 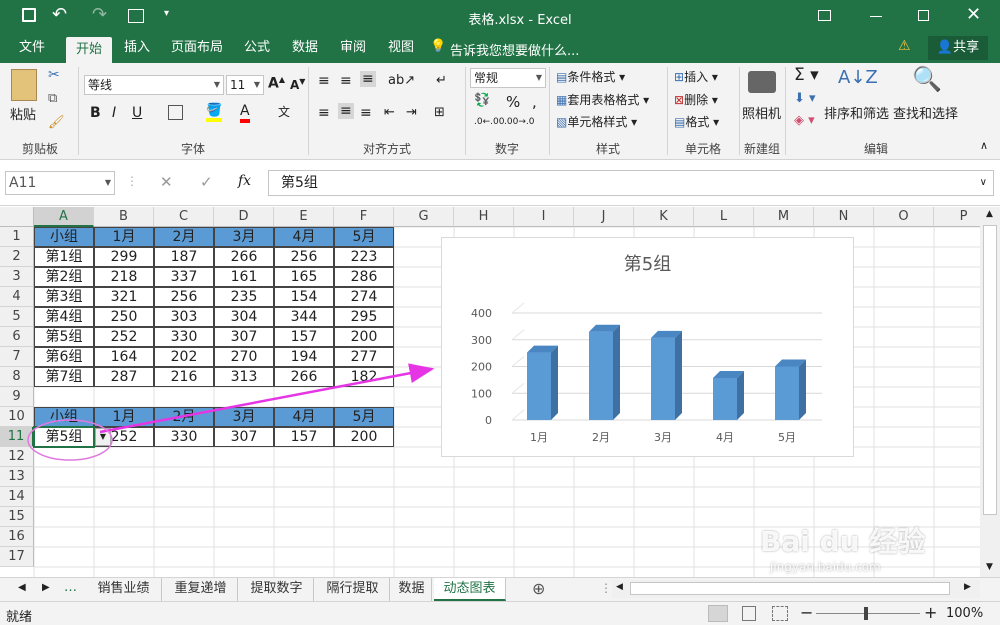 What do you see at coordinates (124, 277) in the screenshot?
I see `table-cell: 218` at bounding box center [124, 277].